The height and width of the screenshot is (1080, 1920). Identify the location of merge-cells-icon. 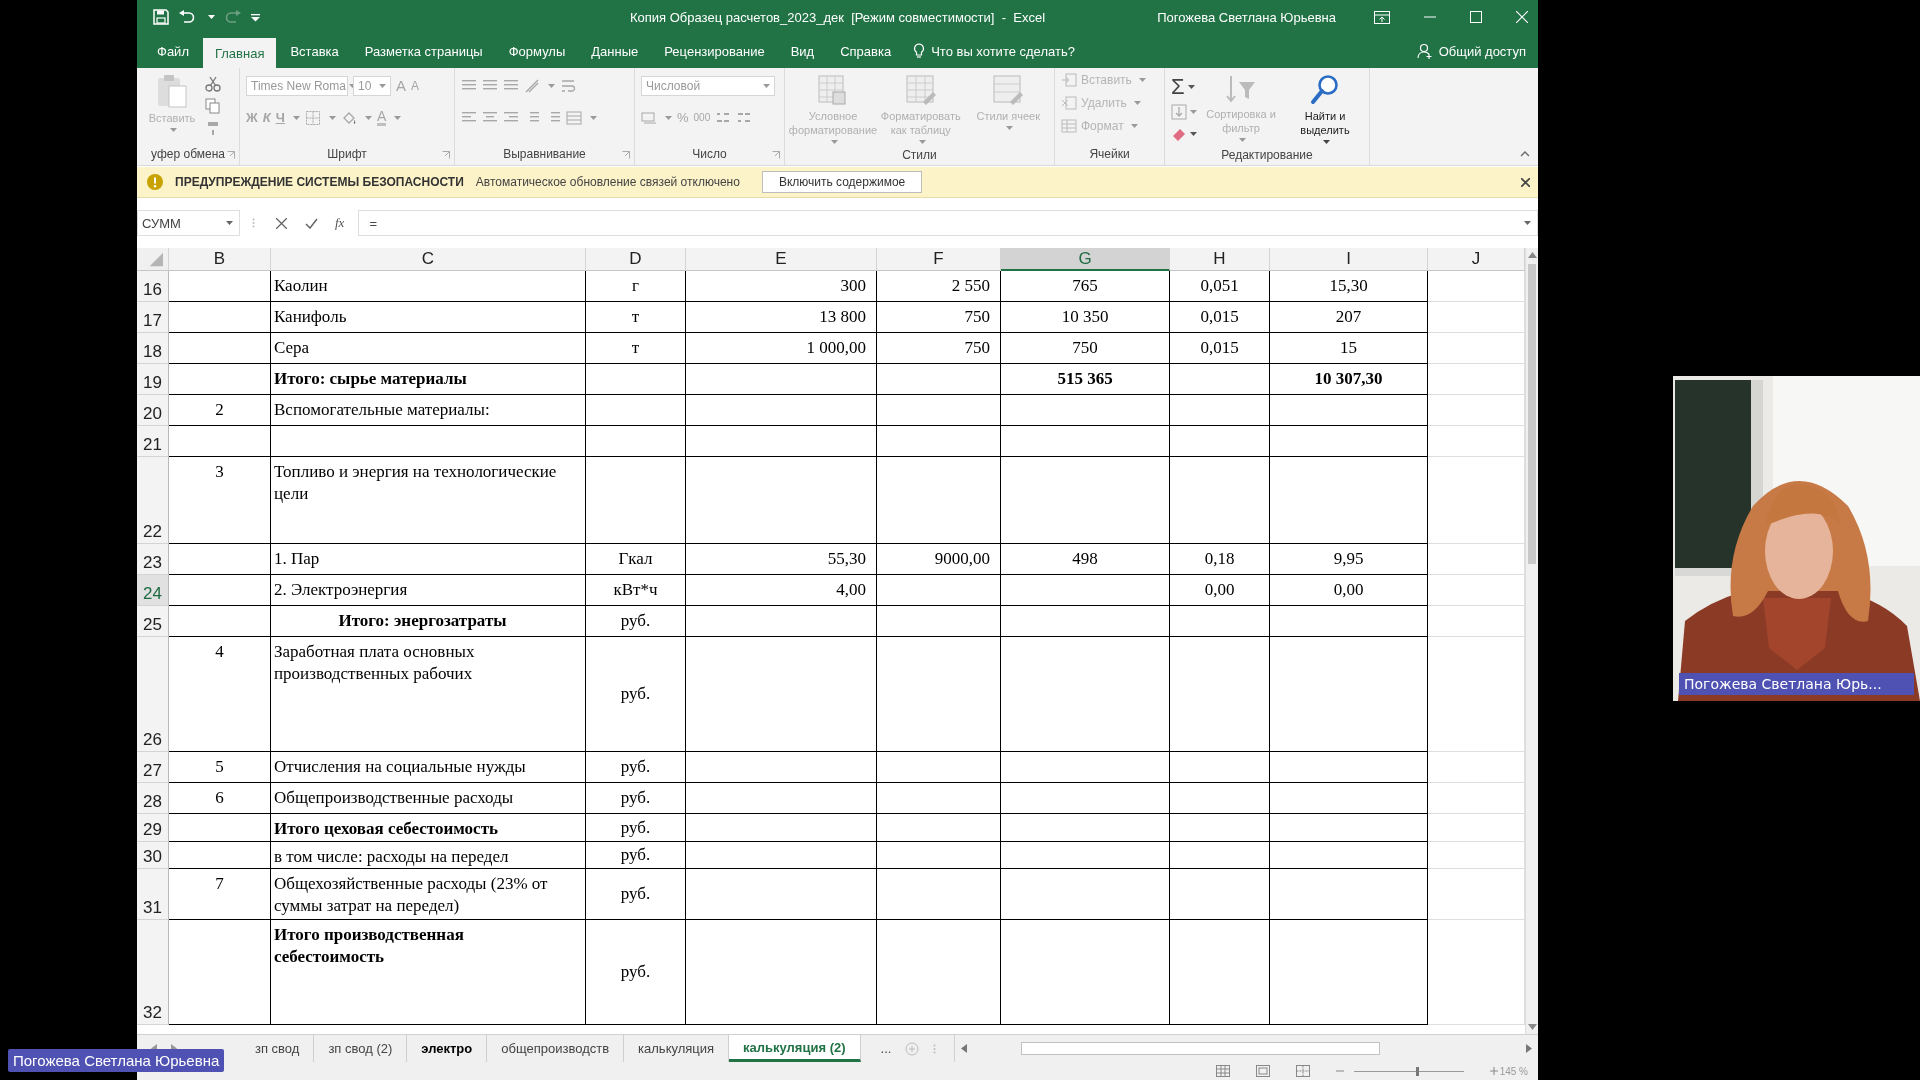
(574, 118).